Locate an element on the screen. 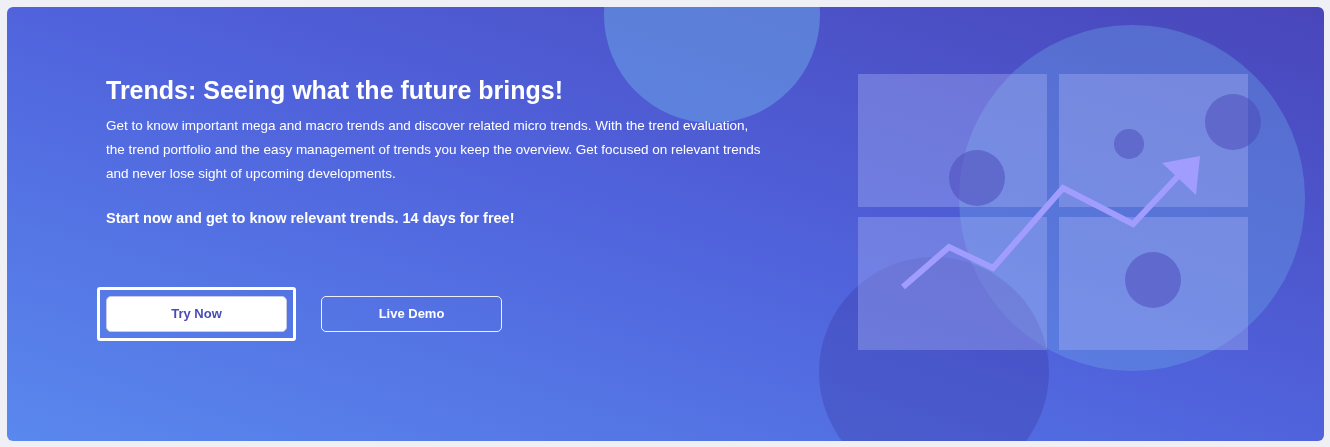 This screenshot has height=447, width=1330. call-to-action-text: Start now and get to know relevant trends. 14 days for free! is located at coordinates (311, 218).